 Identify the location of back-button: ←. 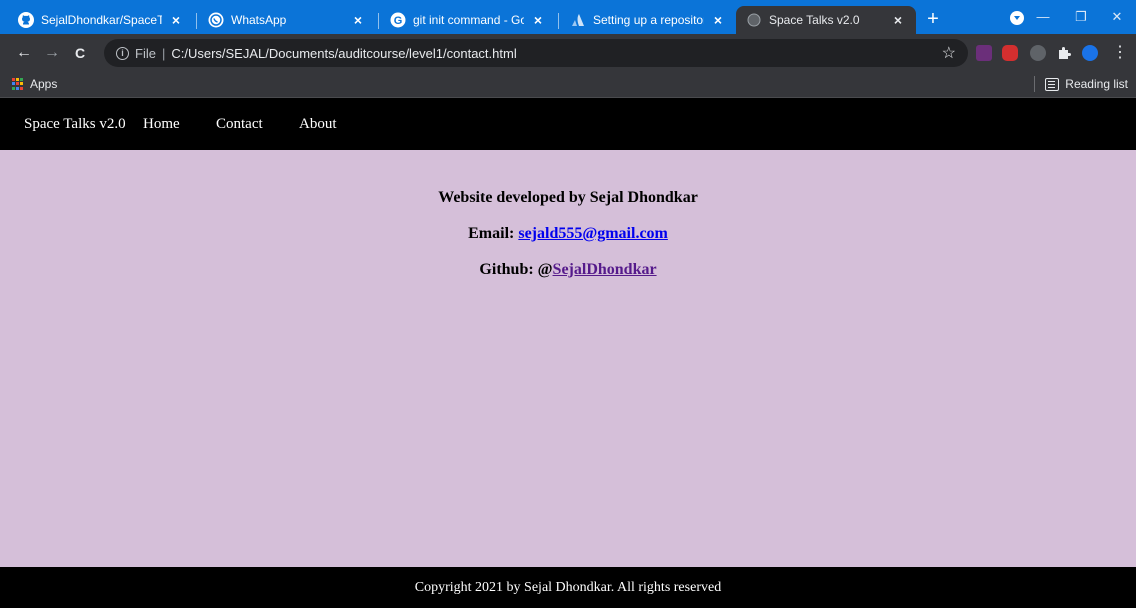
(24, 53).